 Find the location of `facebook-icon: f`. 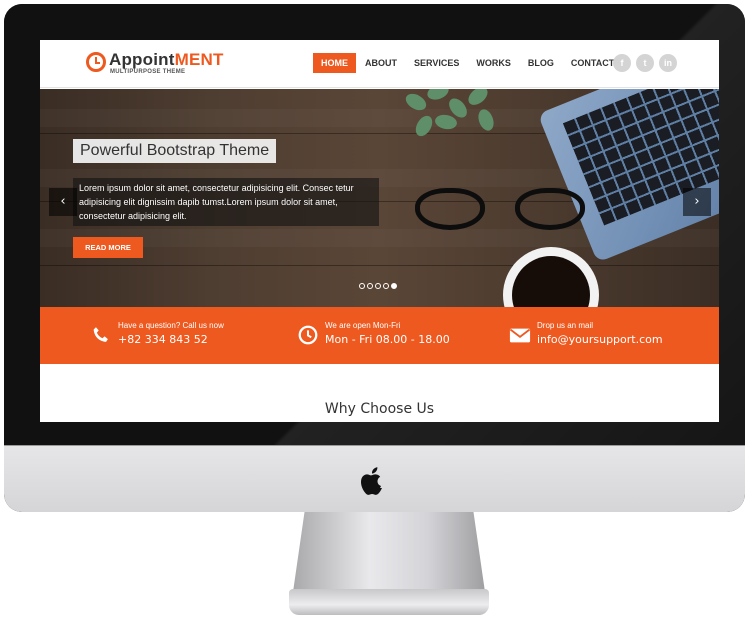

facebook-icon: f is located at coordinates (622, 63).